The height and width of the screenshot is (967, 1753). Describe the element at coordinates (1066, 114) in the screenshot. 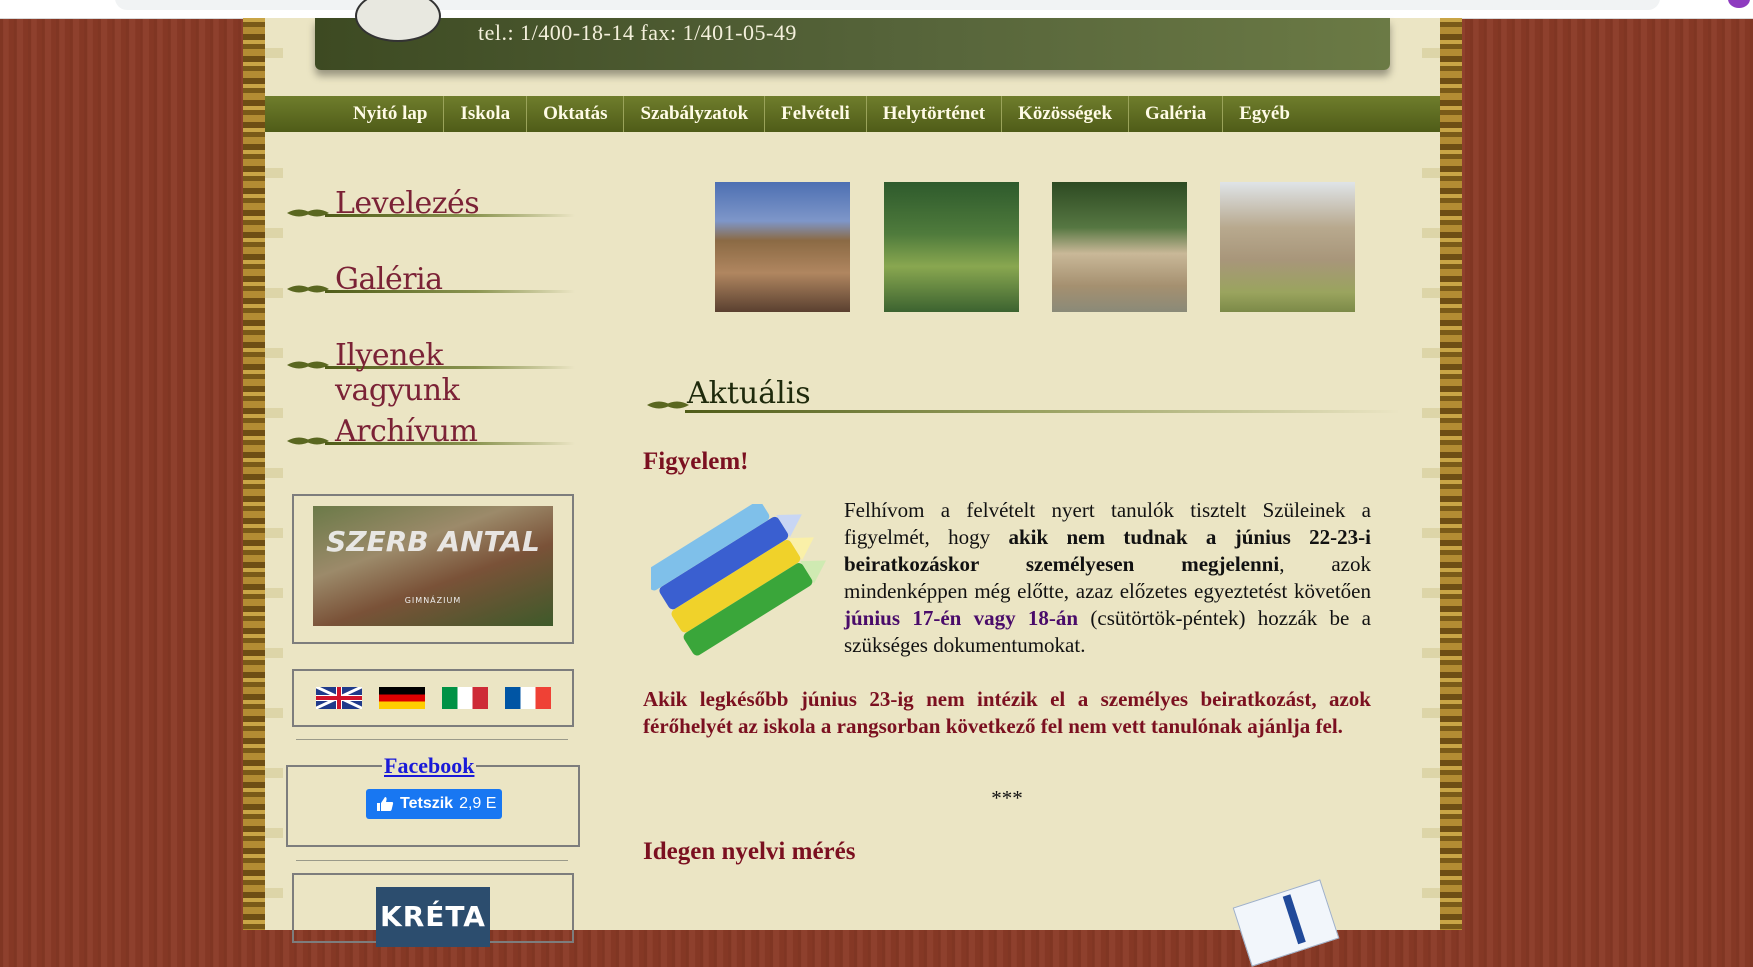

I see `nav-item-kozossegek: Közösségek` at that location.